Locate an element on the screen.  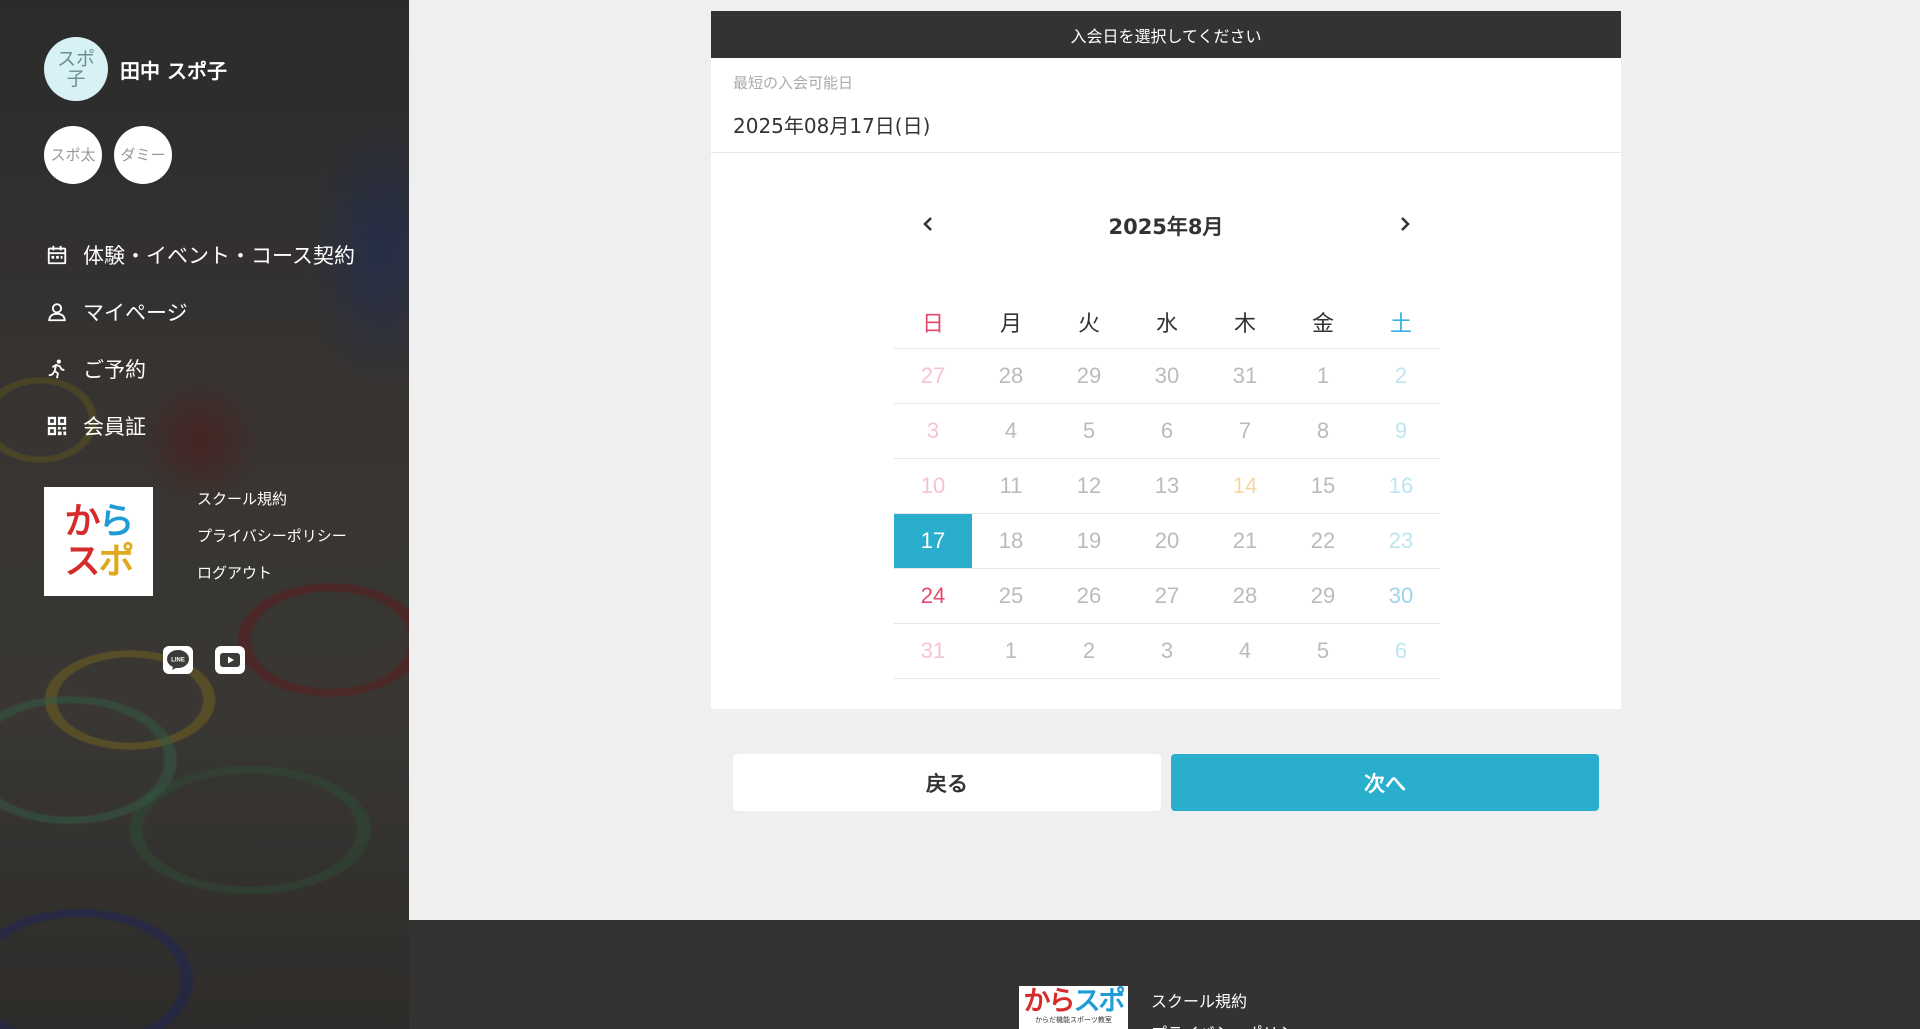
earliest-date-label: 最短の入会可能日 is located at coordinates (793, 83).